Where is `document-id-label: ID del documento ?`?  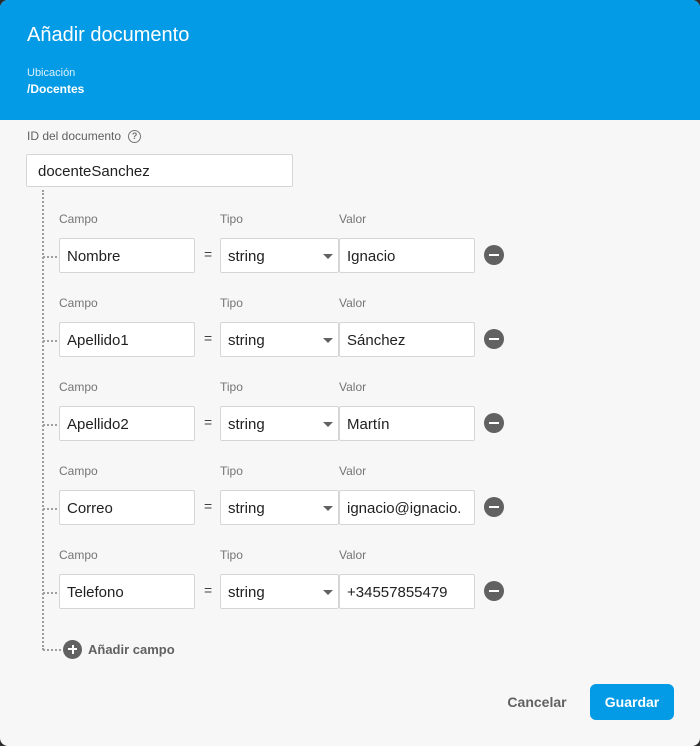
document-id-label: ID del documento ? is located at coordinates (84, 136).